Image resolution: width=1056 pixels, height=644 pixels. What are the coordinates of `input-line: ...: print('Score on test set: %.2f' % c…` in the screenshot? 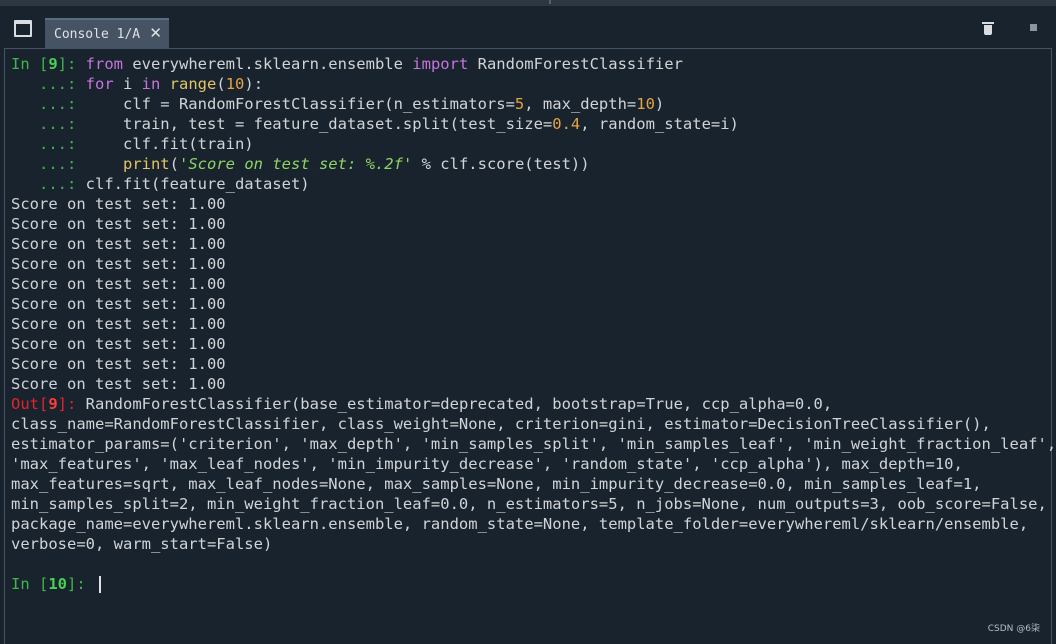 It's located at (533, 164).